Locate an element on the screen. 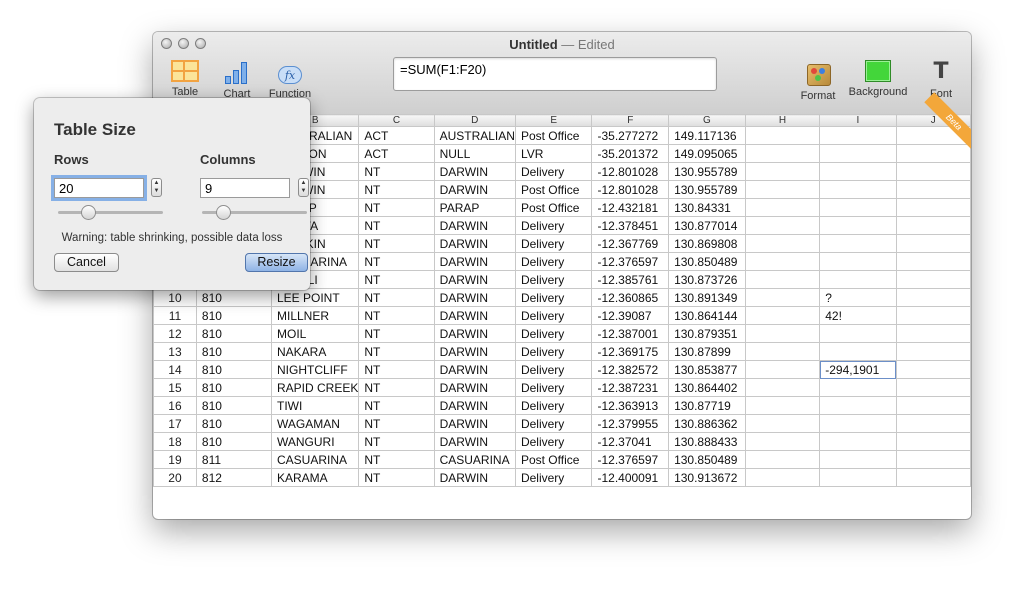  cell: 130.955789 is located at coordinates (707, 189).